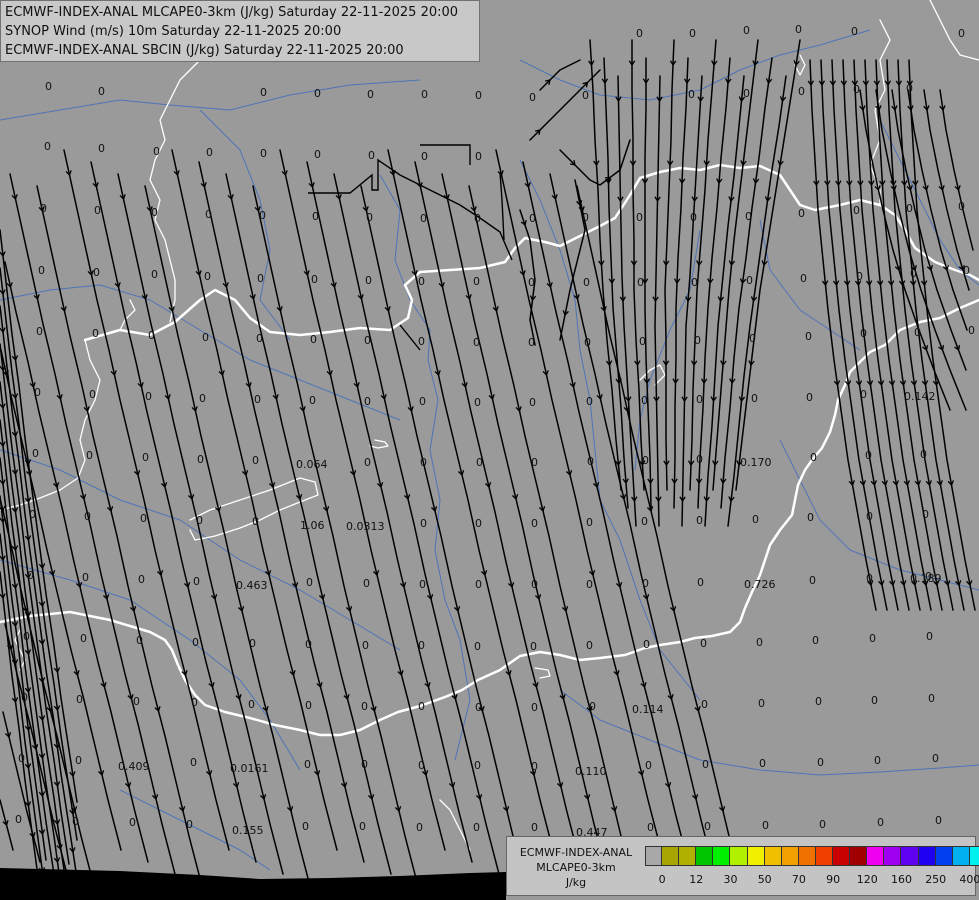 This screenshot has width=979, height=900. Describe the element at coordinates (365, 526) in the screenshot. I see `value-label: 0.0313` at that location.